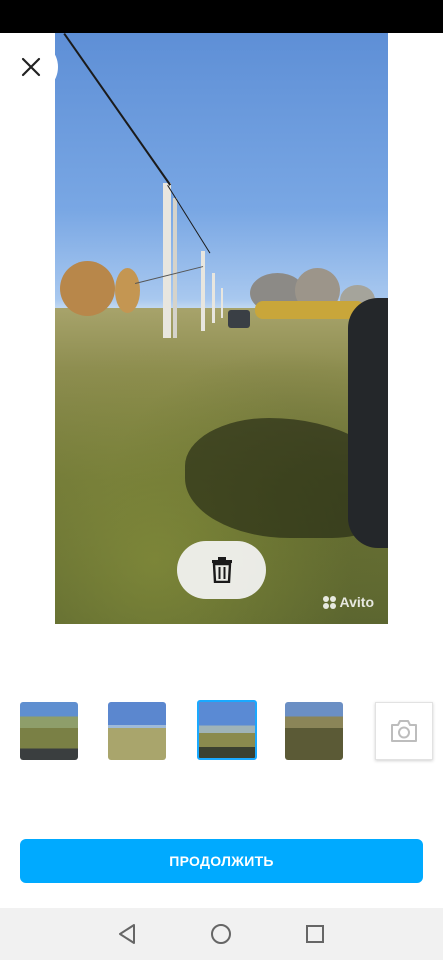 The height and width of the screenshot is (960, 443). Describe the element at coordinates (221, 861) in the screenshot. I see `continue-button: ПРОДОЛЖИТЬ` at that location.